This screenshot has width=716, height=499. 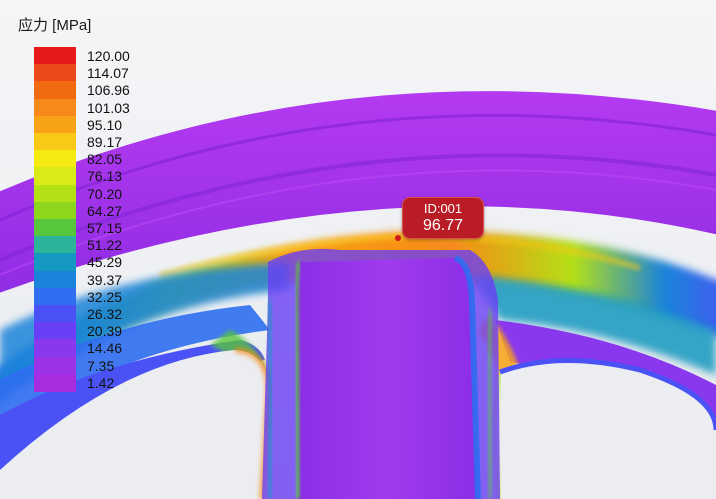 What do you see at coordinates (105, 314) in the screenshot?
I see `legend-tick-label: 26.32` at bounding box center [105, 314].